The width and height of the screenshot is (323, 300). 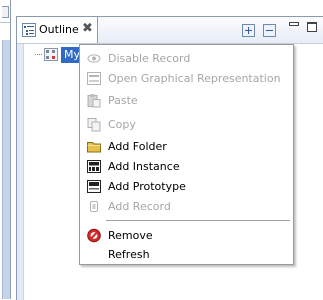 What do you see at coordinates (149, 58) in the screenshot?
I see `menu-item-label: Disable Record` at bounding box center [149, 58].